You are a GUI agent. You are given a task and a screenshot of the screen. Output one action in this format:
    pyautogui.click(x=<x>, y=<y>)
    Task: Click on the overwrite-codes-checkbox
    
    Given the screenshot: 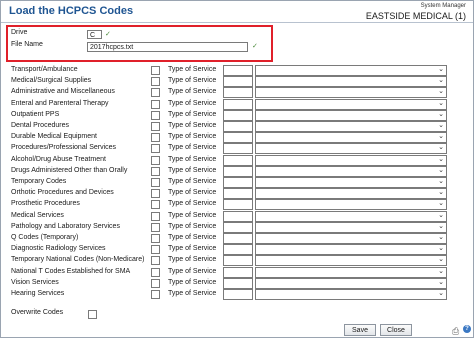 What is the action you would take?
    pyautogui.click(x=92, y=314)
    